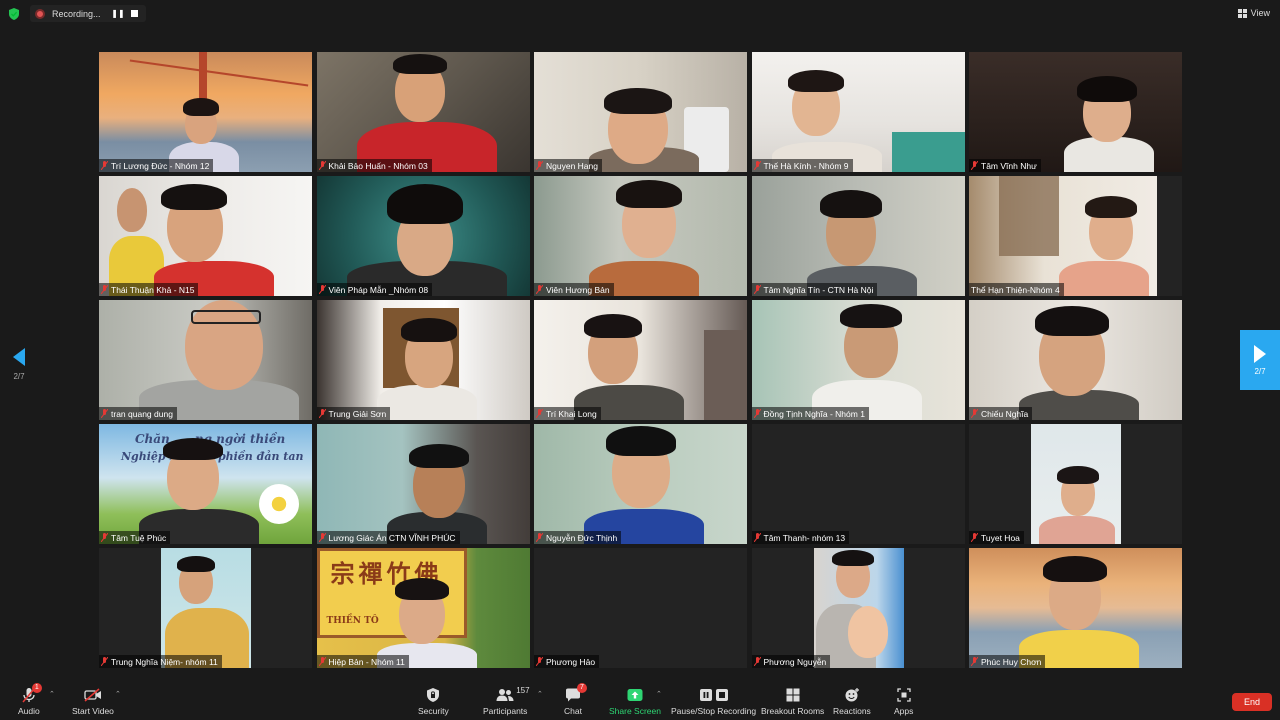 The image size is (1280, 720). Describe the element at coordinates (858, 236) in the screenshot. I see `video-tile: Tâm Nghĩa Tín - CTN Hà Nội` at that location.